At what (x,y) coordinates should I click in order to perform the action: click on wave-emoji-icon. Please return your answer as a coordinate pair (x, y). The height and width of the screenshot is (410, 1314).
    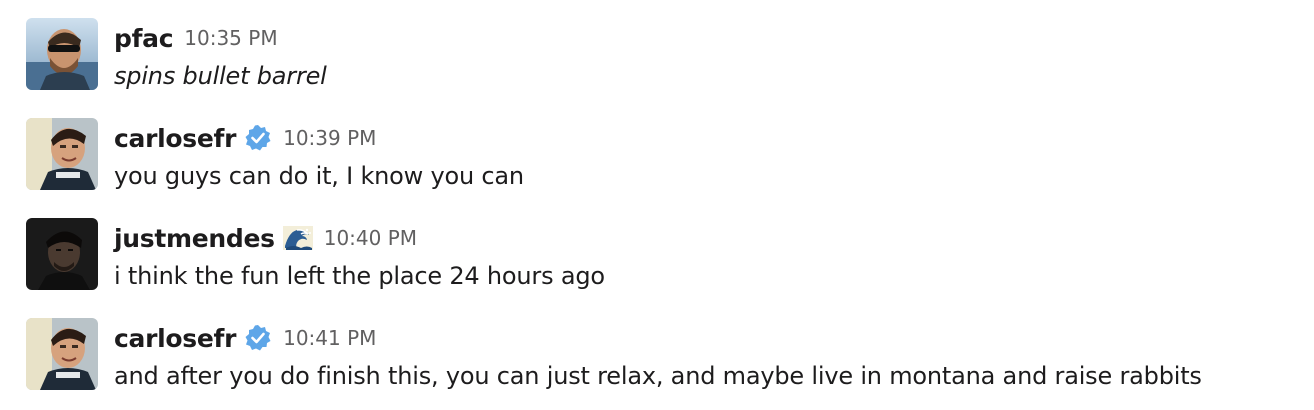
    Looking at the image, I should click on (297, 238).